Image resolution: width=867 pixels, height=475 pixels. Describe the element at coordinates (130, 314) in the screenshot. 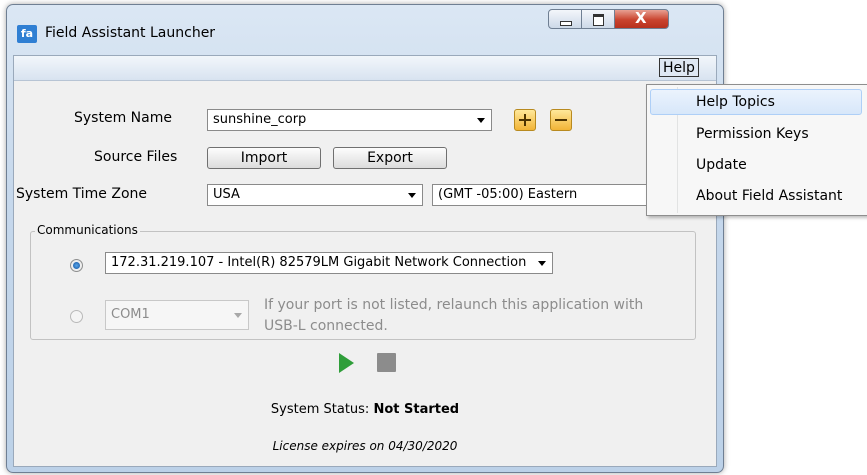

I see `serial-port-value: COM1` at that location.